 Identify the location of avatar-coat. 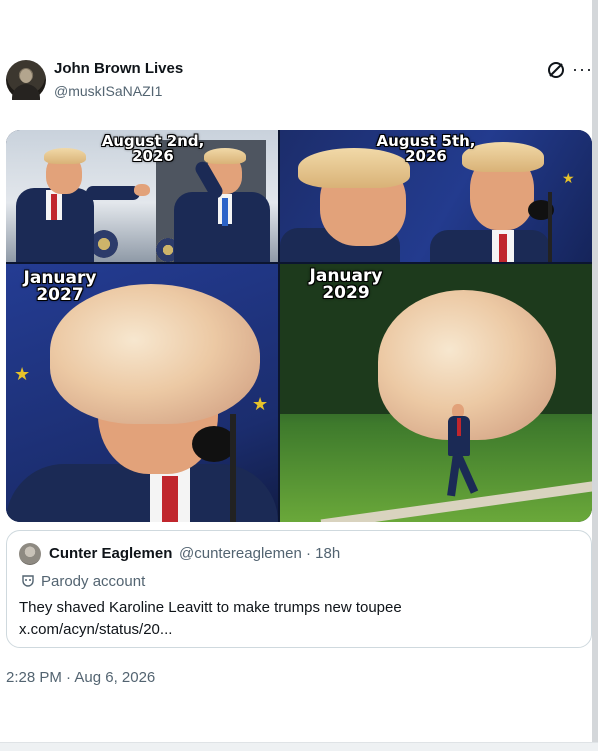
(26, 92).